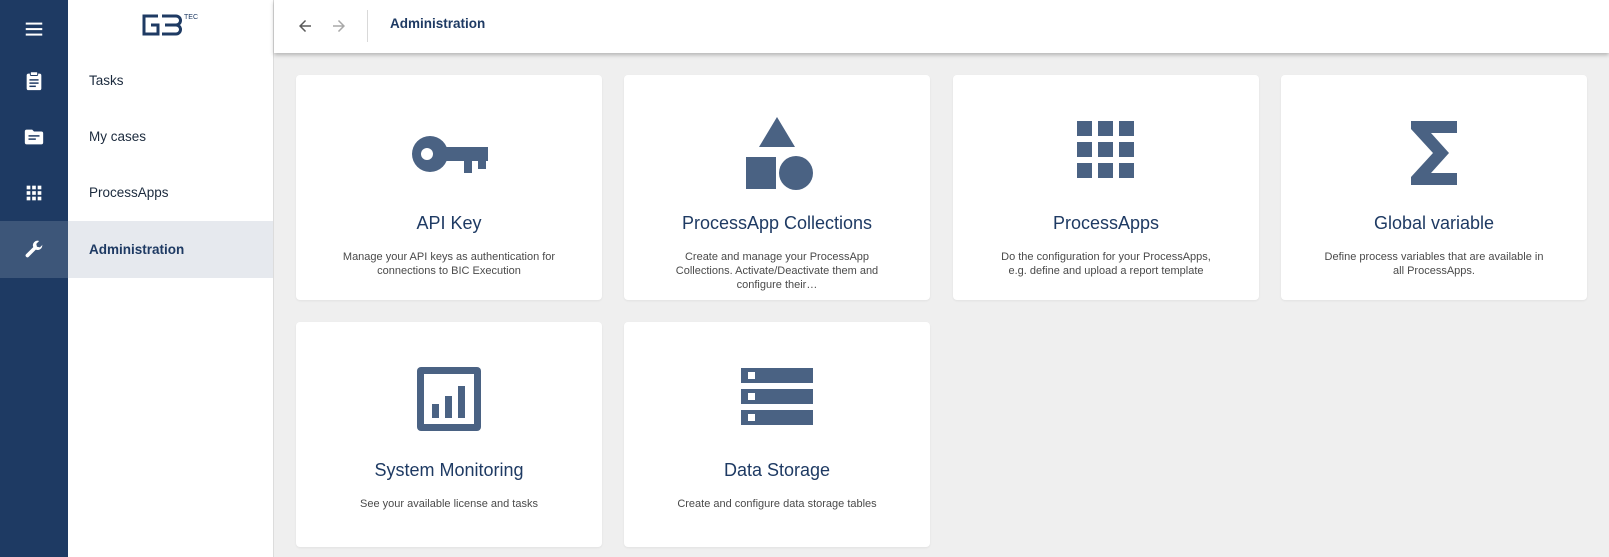 The image size is (1609, 557). I want to click on arrow-right-icon, so click(339, 26).